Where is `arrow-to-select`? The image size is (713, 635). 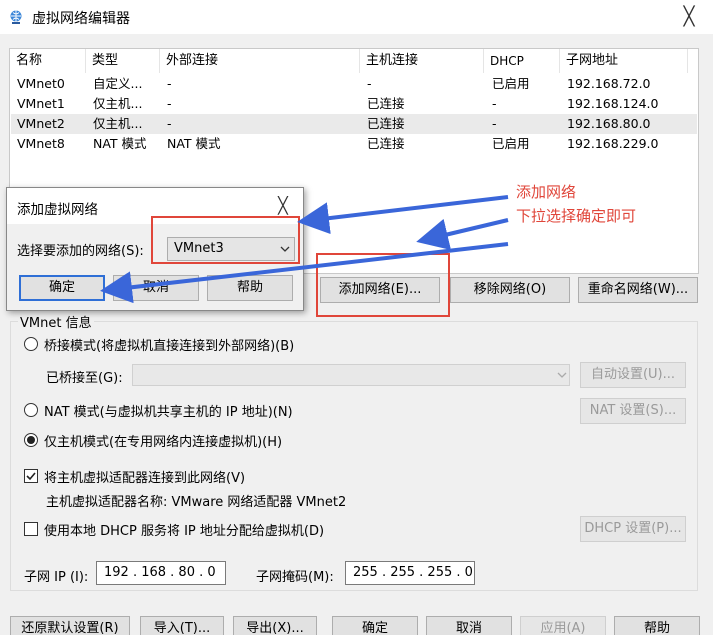 arrow-to-select is located at coordinates (403, 215).